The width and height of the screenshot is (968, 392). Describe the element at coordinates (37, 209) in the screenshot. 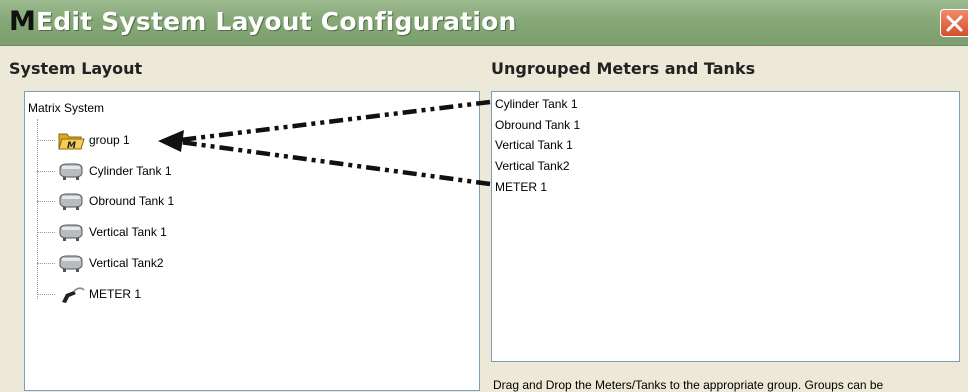

I see `tree-connector-line` at that location.